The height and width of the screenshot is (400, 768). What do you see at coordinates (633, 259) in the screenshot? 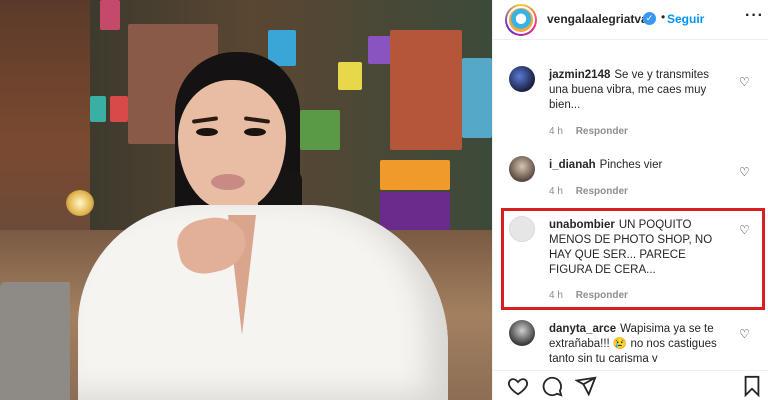
I see `highlight-box` at bounding box center [633, 259].